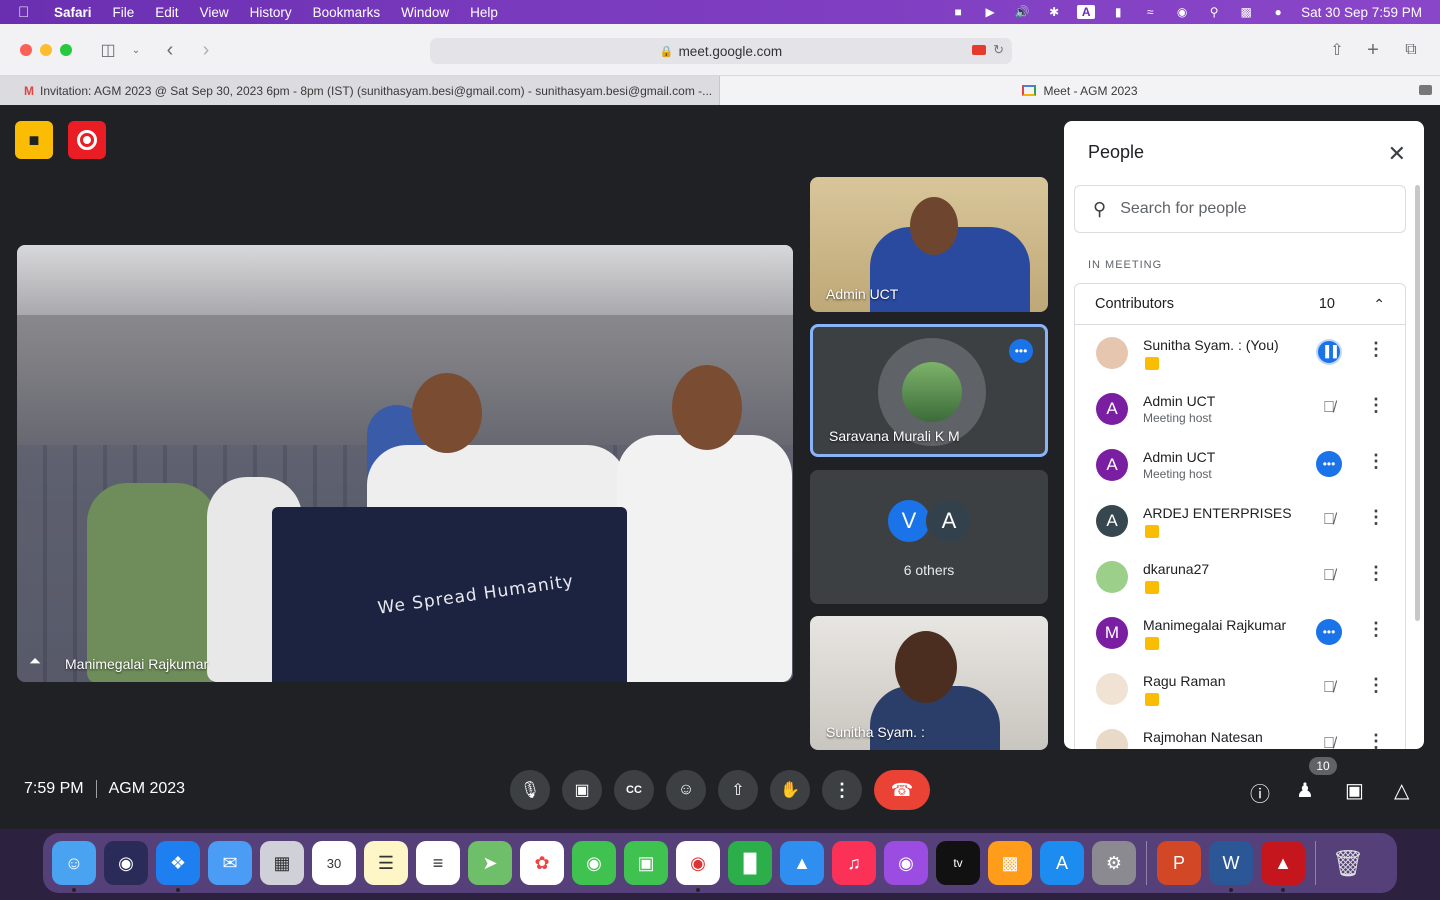  I want to click on calendar-icon: 30, so click(334, 863).